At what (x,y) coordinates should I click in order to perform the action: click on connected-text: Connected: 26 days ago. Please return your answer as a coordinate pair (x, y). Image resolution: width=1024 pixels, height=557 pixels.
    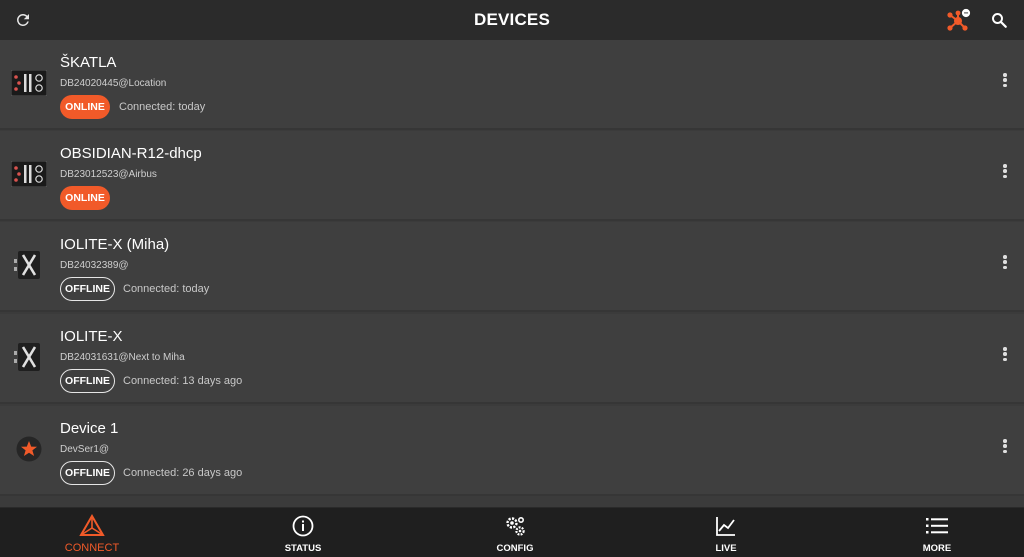
    Looking at the image, I should click on (183, 473).